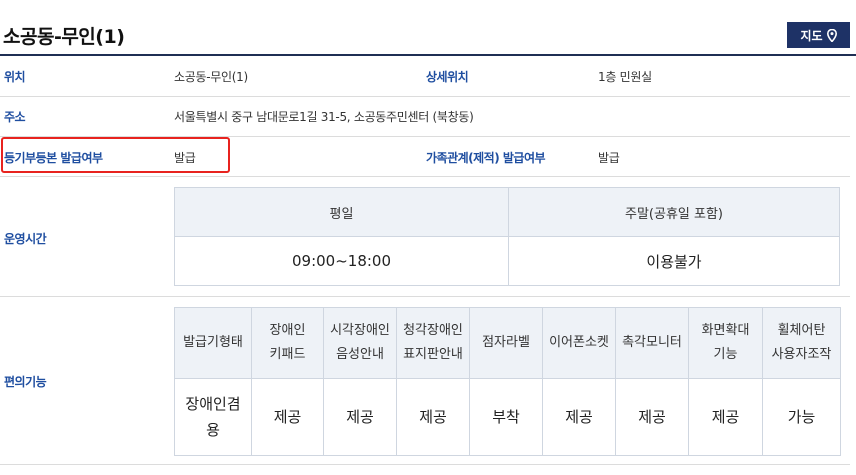 The height and width of the screenshot is (475, 856). Describe the element at coordinates (486, 158) in the screenshot. I see `family-label: 가족관계(제적) 발급여부` at that location.